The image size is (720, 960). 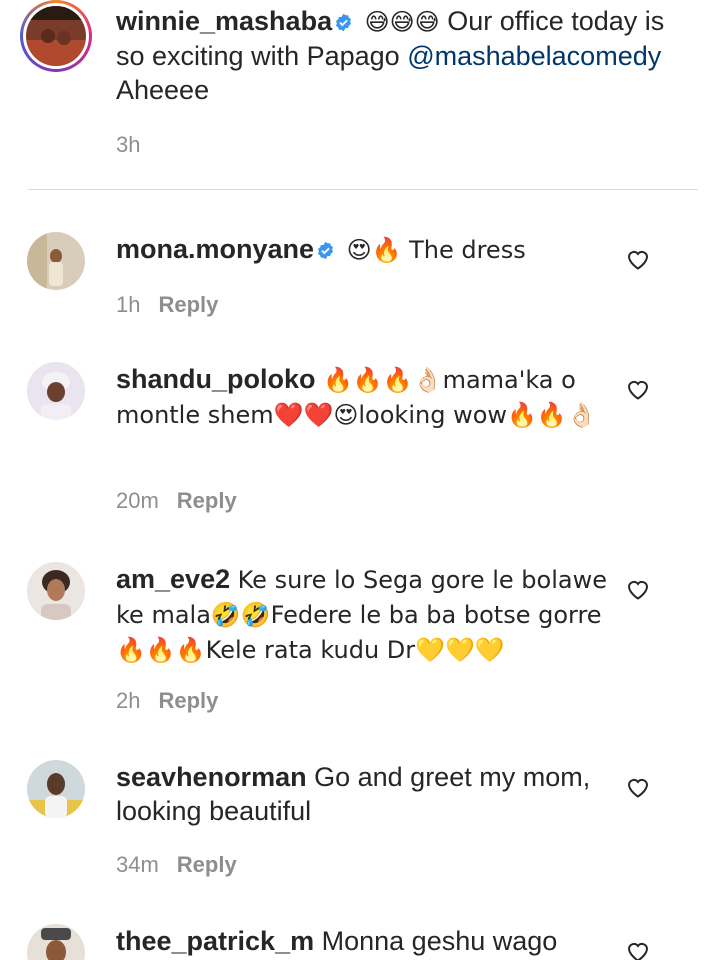 What do you see at coordinates (128, 304) in the screenshot?
I see `comment-timestamp: 1h` at bounding box center [128, 304].